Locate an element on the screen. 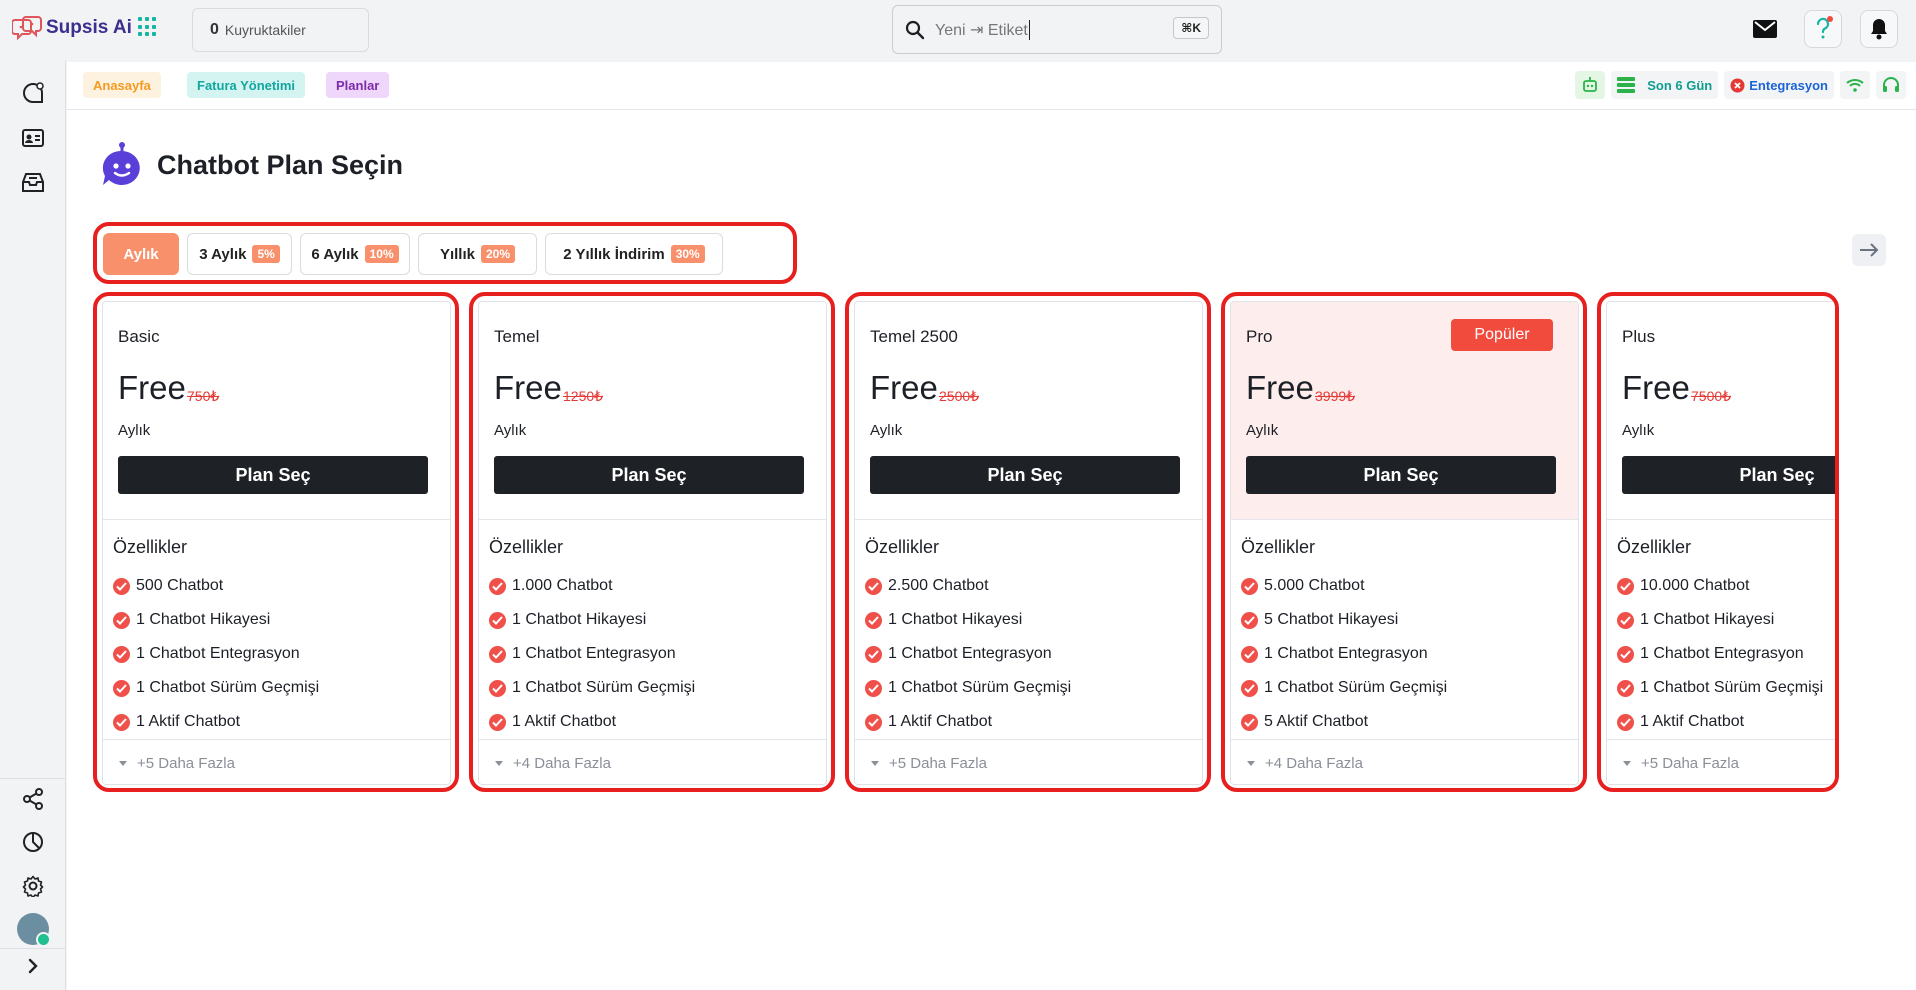  bot-status-button is located at coordinates (1590, 85).